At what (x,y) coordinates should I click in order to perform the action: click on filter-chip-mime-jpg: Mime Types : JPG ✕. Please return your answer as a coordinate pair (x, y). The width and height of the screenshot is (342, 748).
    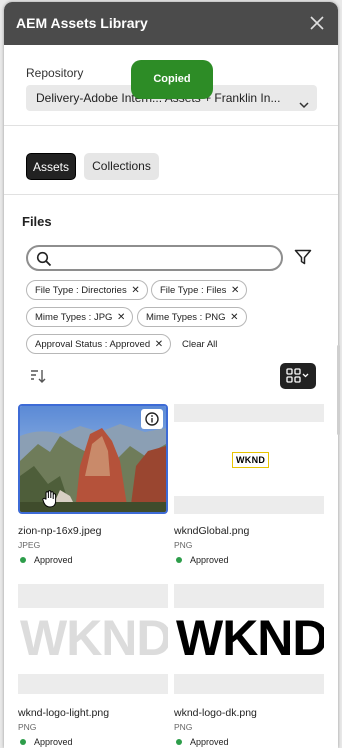
    Looking at the image, I should click on (80, 317).